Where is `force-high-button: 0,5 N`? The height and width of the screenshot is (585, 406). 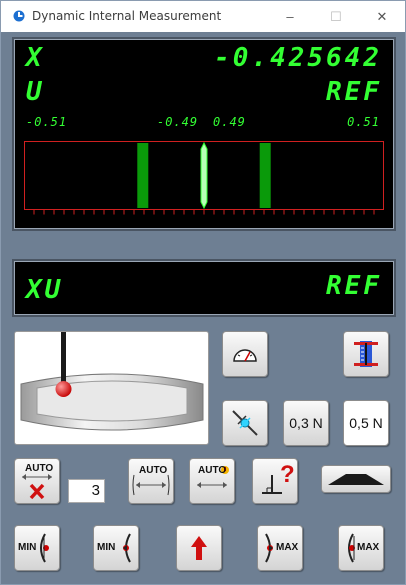
force-high-button: 0,5 N is located at coordinates (366, 423).